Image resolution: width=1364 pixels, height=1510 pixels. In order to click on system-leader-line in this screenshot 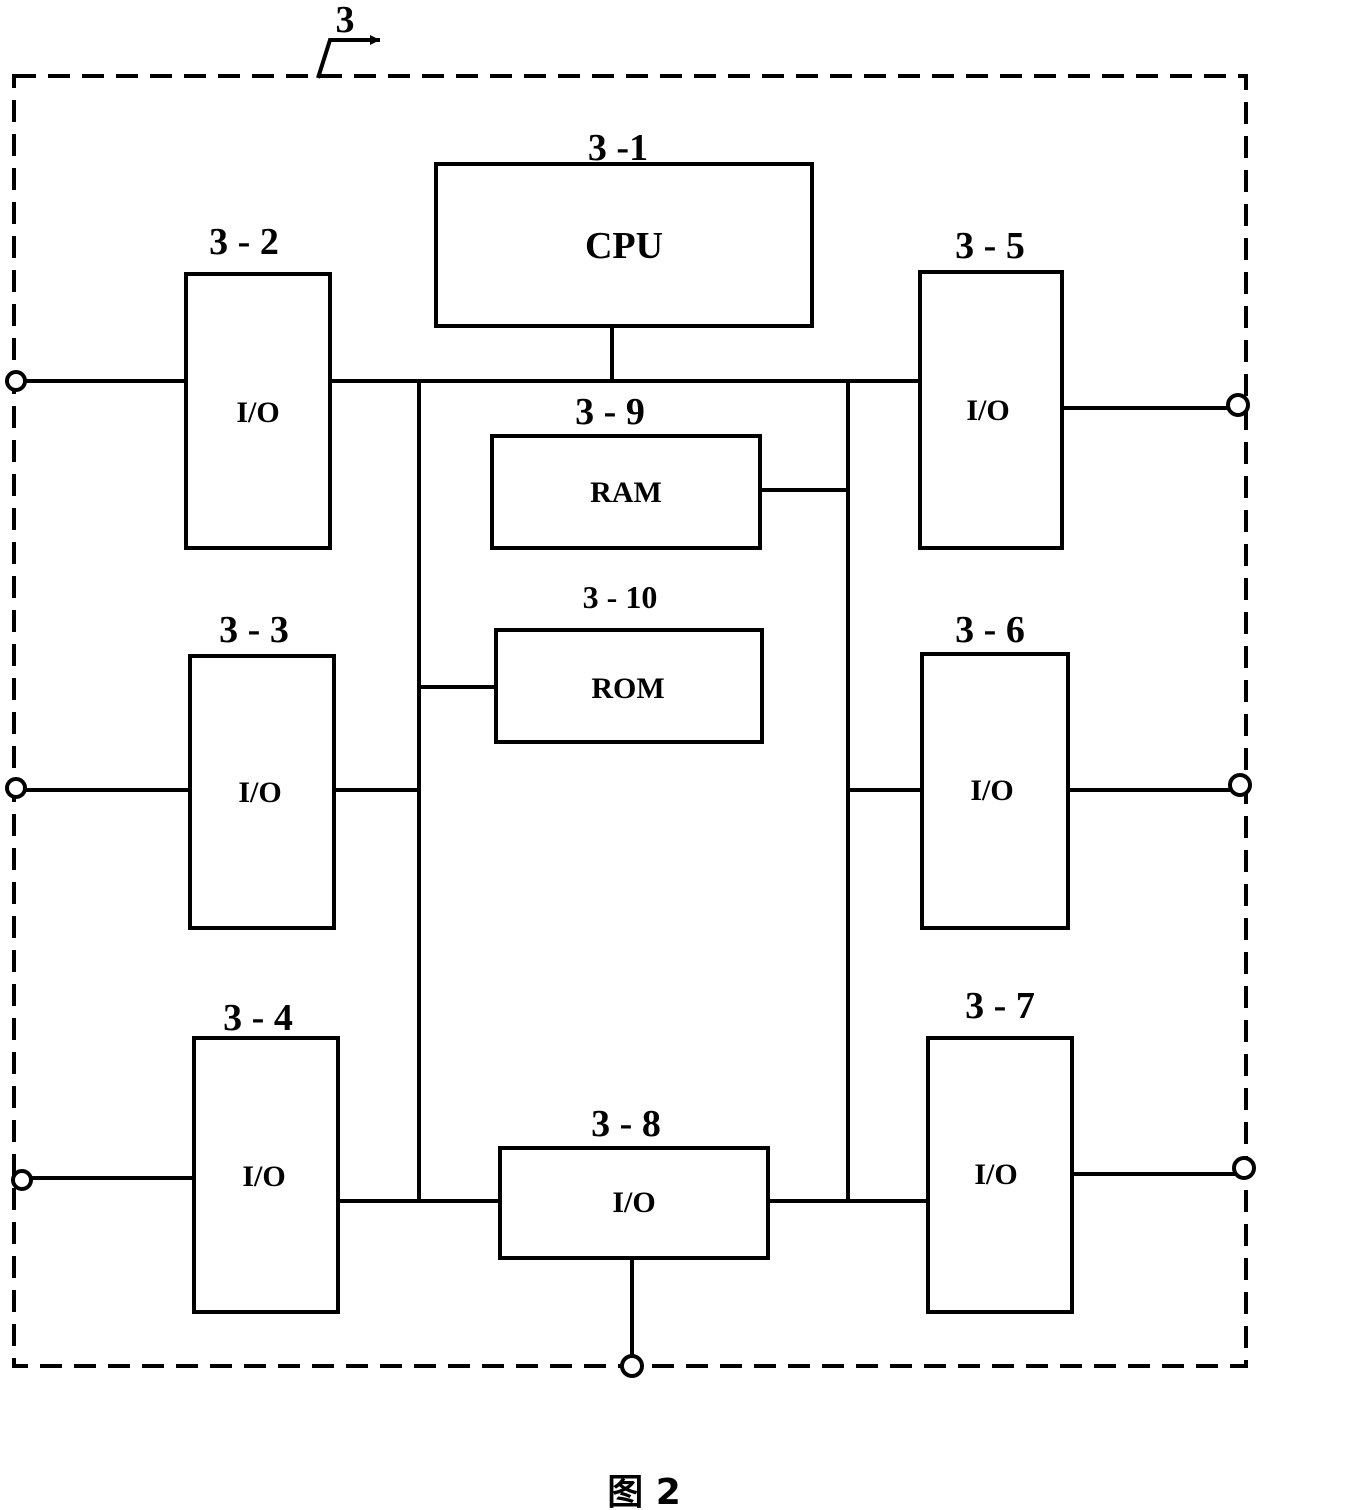, I will do `click(348, 58)`.